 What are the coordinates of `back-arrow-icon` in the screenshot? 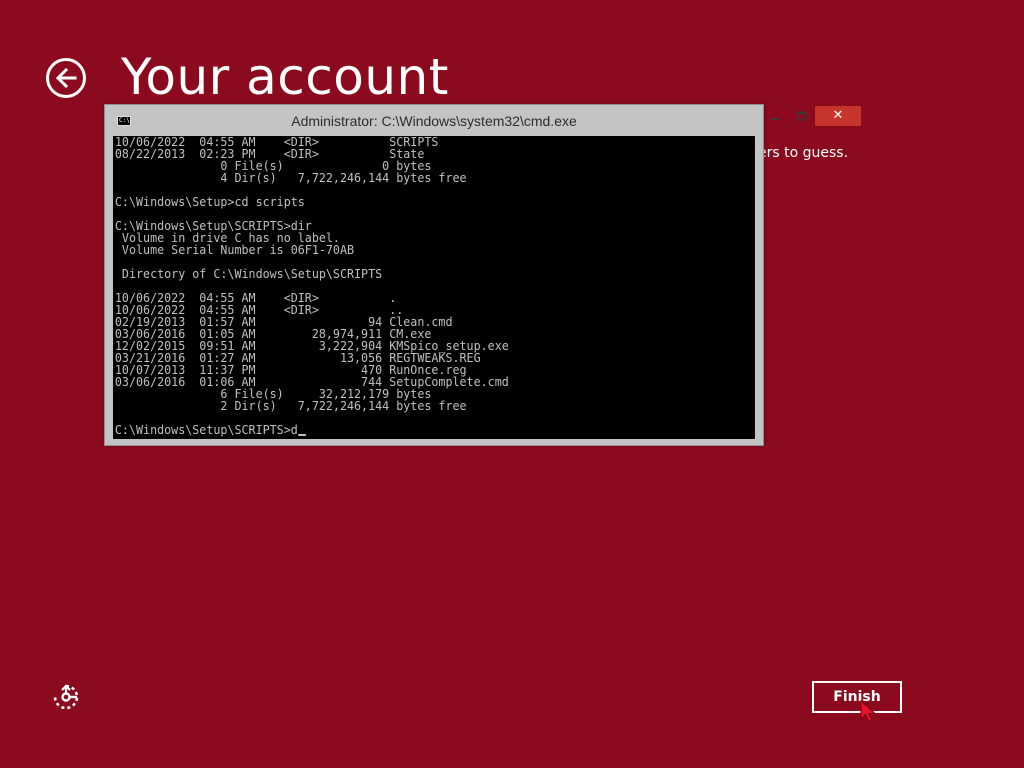 It's located at (66, 78).